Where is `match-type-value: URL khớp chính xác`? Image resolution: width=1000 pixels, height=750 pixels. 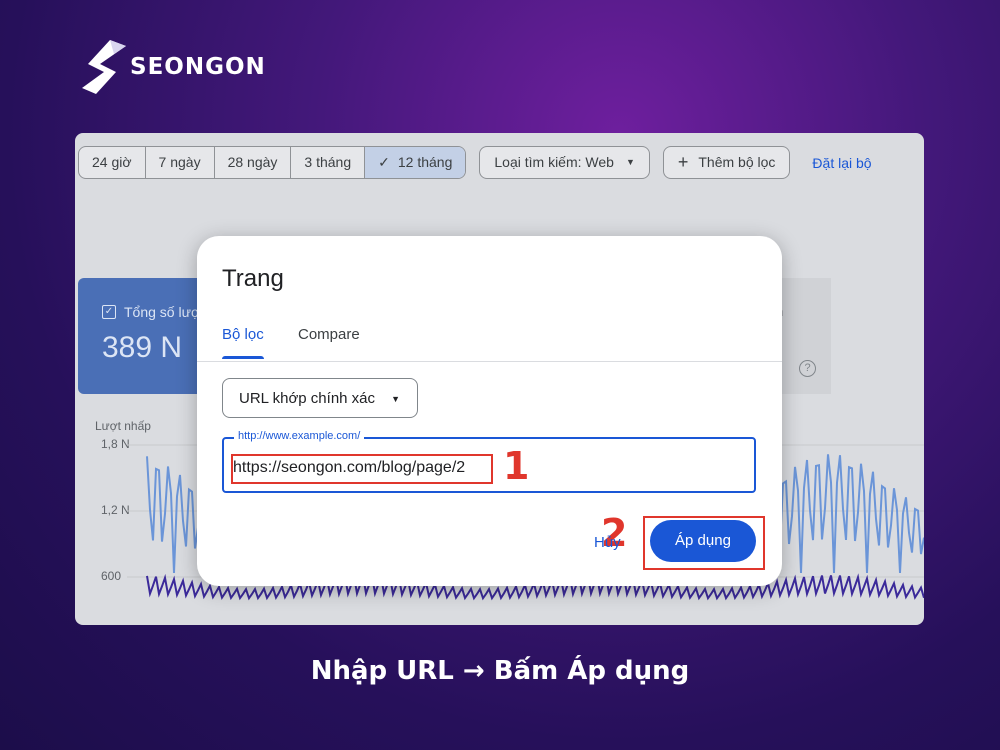 match-type-value: URL khớp chính xác is located at coordinates (307, 398).